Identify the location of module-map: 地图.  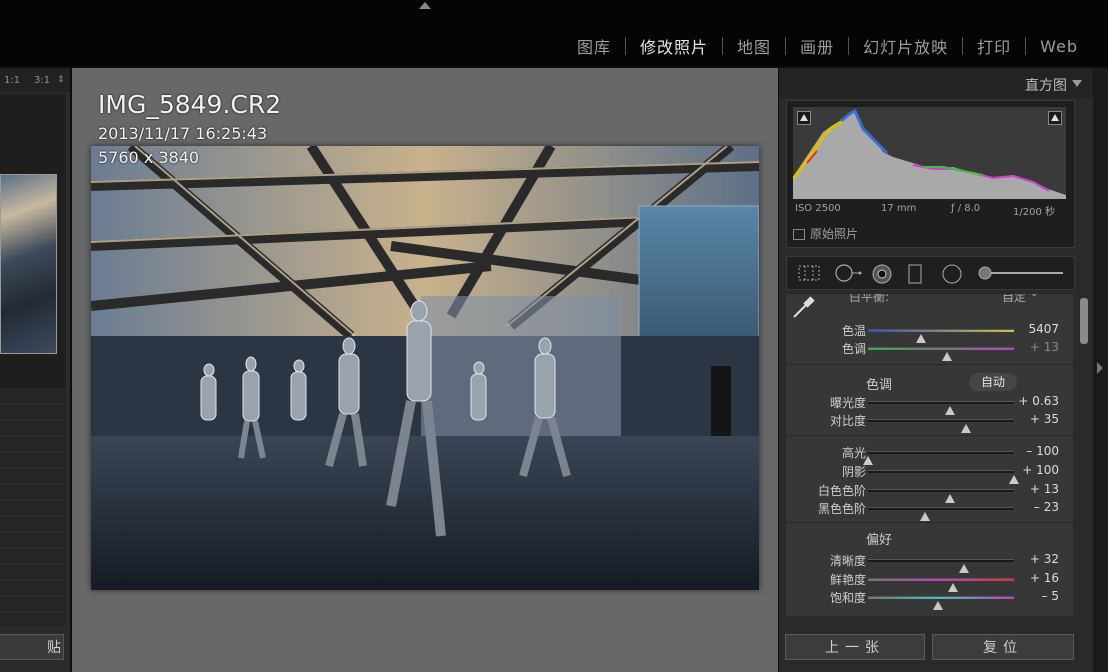
(754, 46).